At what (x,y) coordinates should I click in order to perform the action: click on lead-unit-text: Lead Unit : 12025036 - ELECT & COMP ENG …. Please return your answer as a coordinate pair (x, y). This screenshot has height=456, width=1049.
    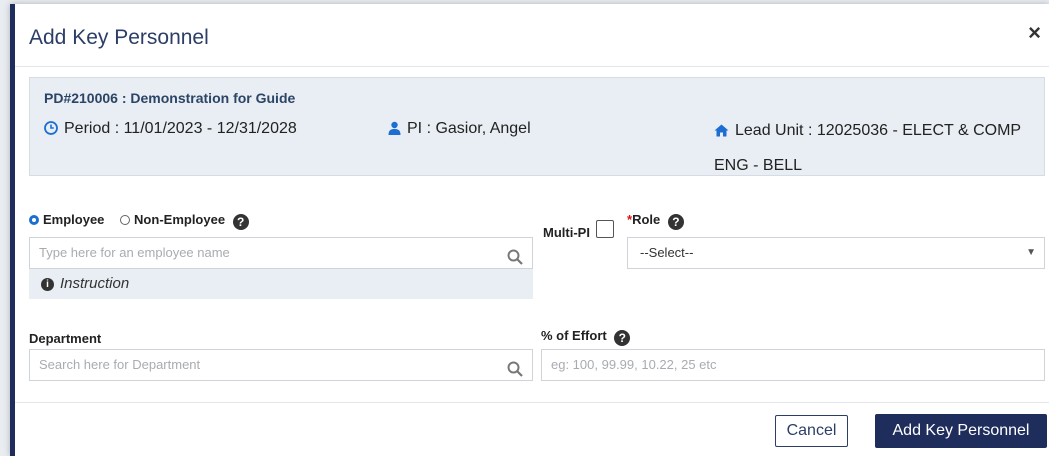
    Looking at the image, I should click on (867, 148).